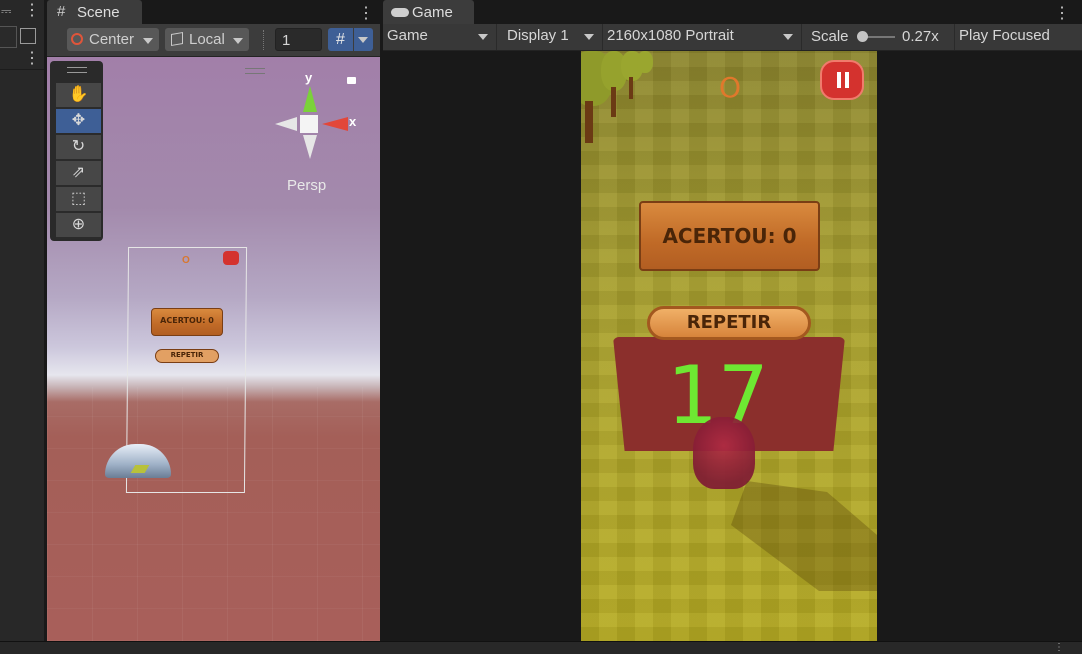  Describe the element at coordinates (186, 260) in the screenshot. I see `canvas-ring: O` at that location.